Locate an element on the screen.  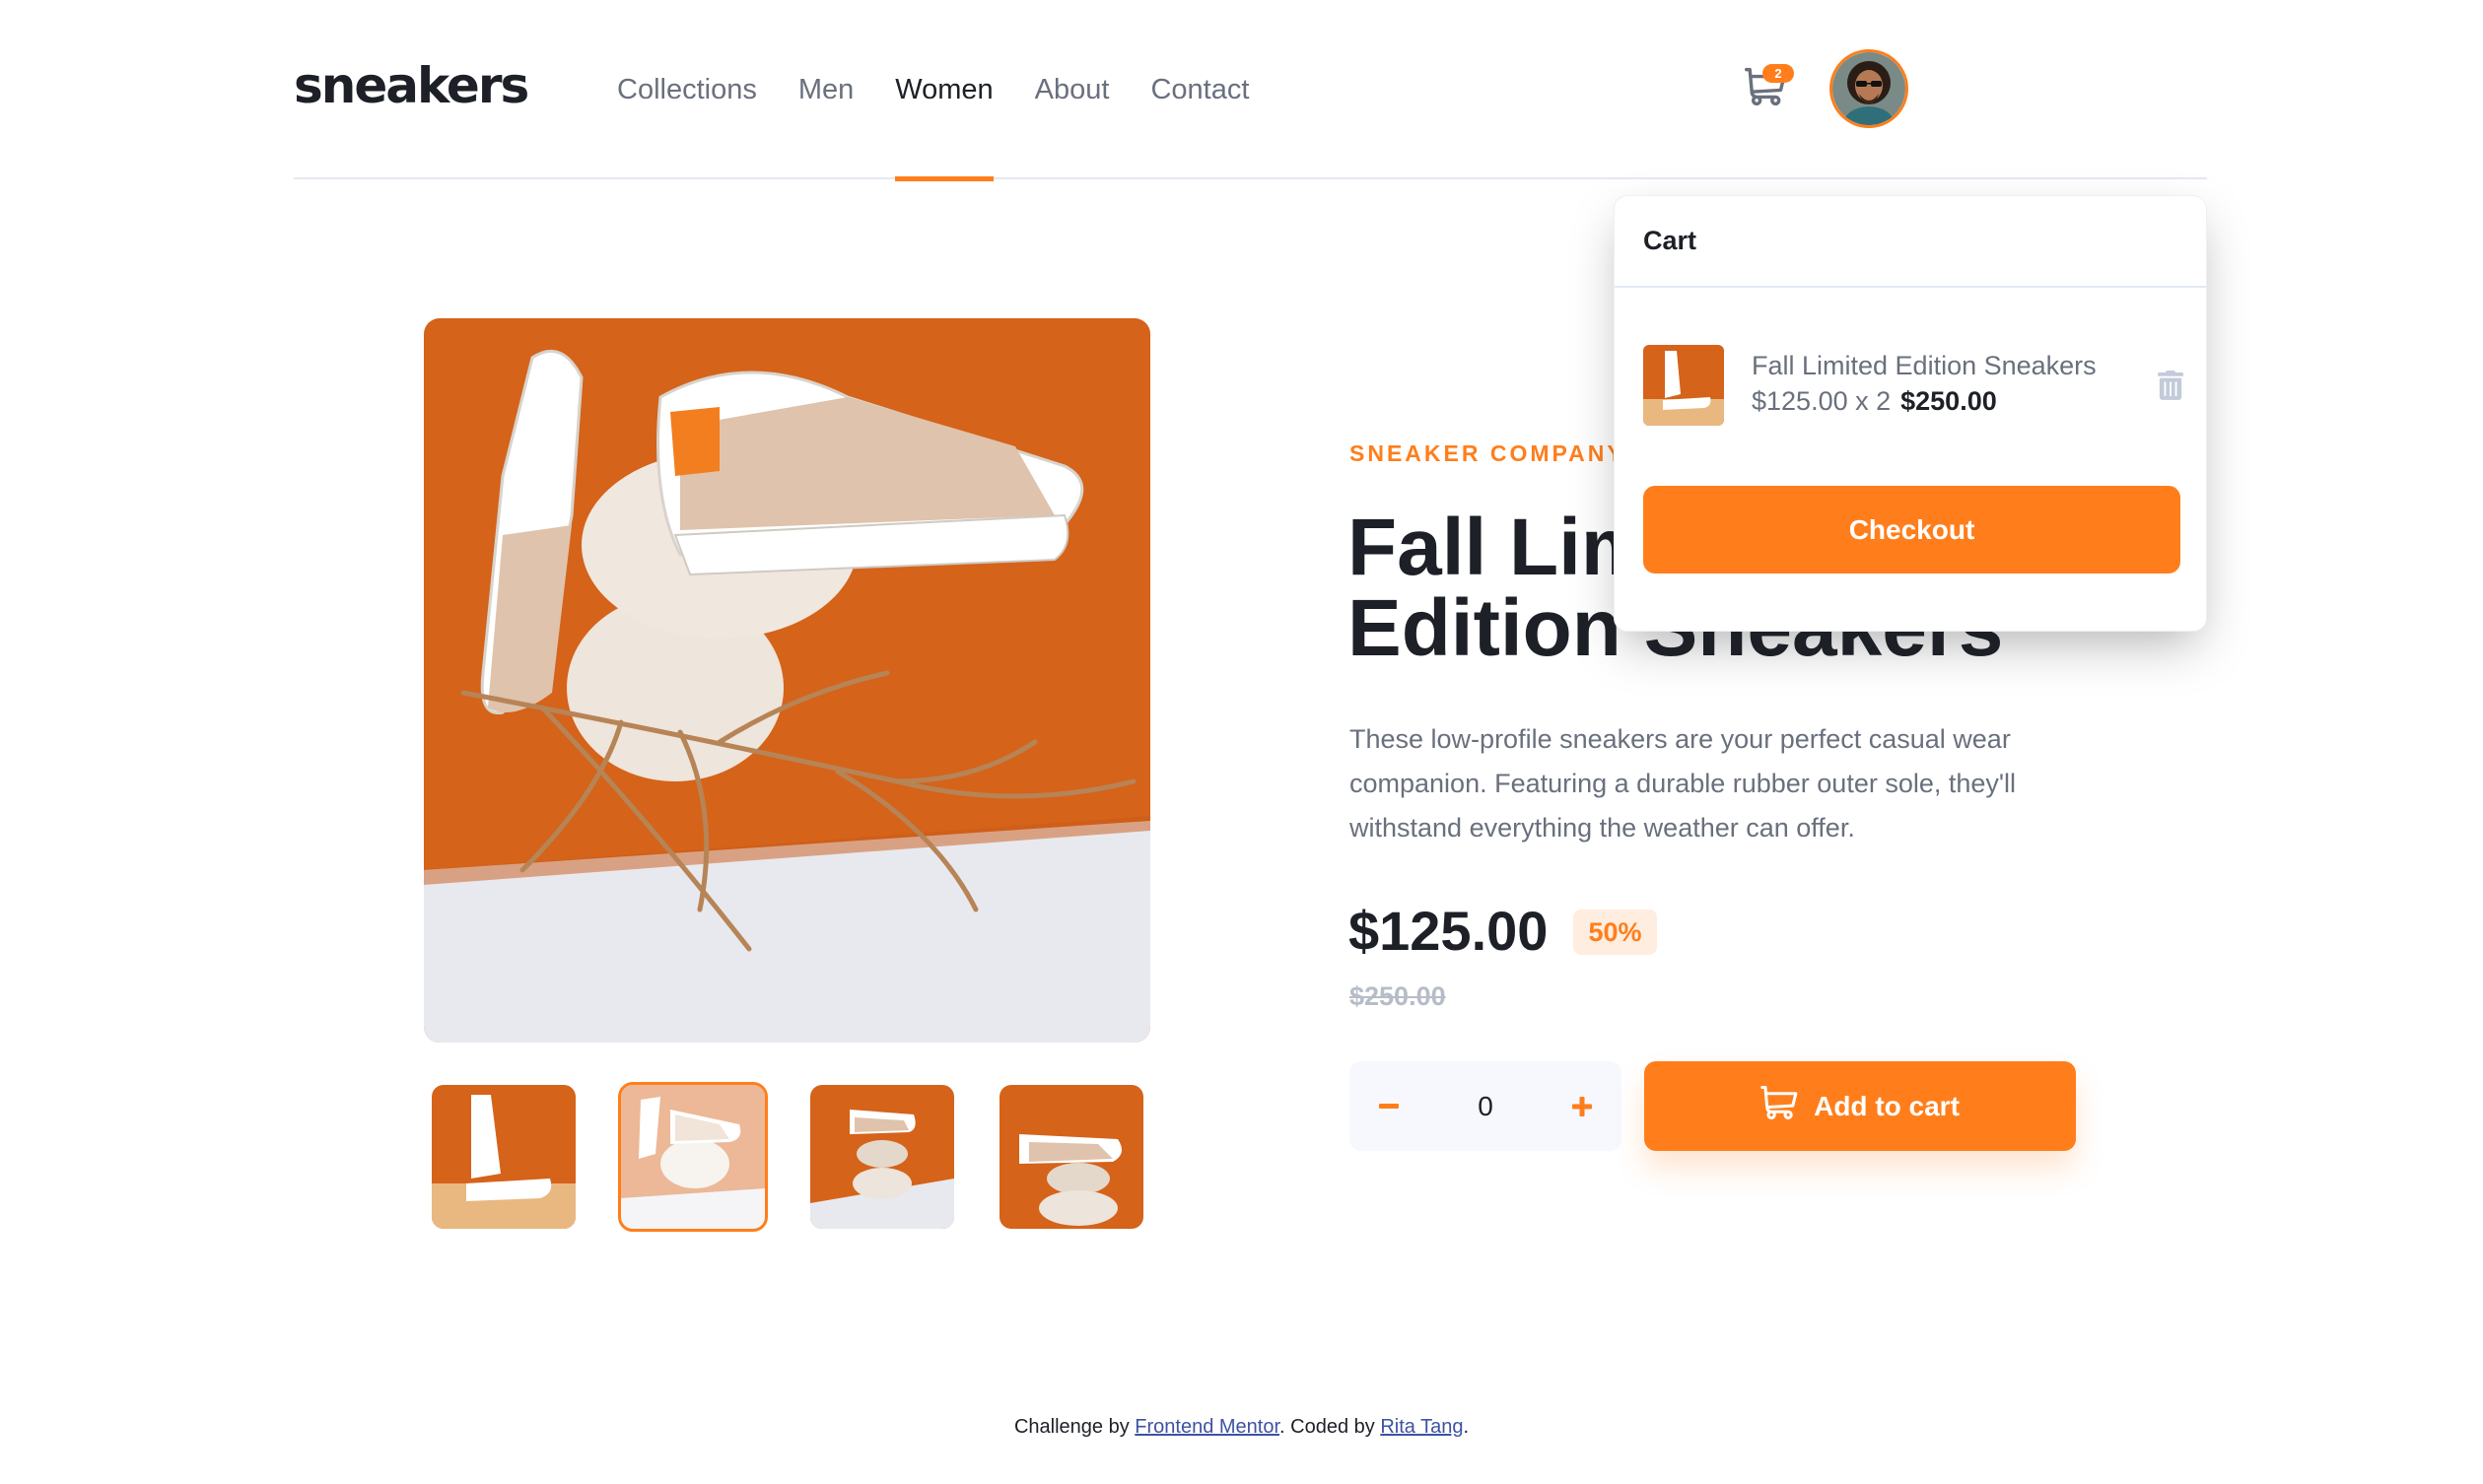
cart-item-unit: $125.00 x 2 is located at coordinates (1822, 401).